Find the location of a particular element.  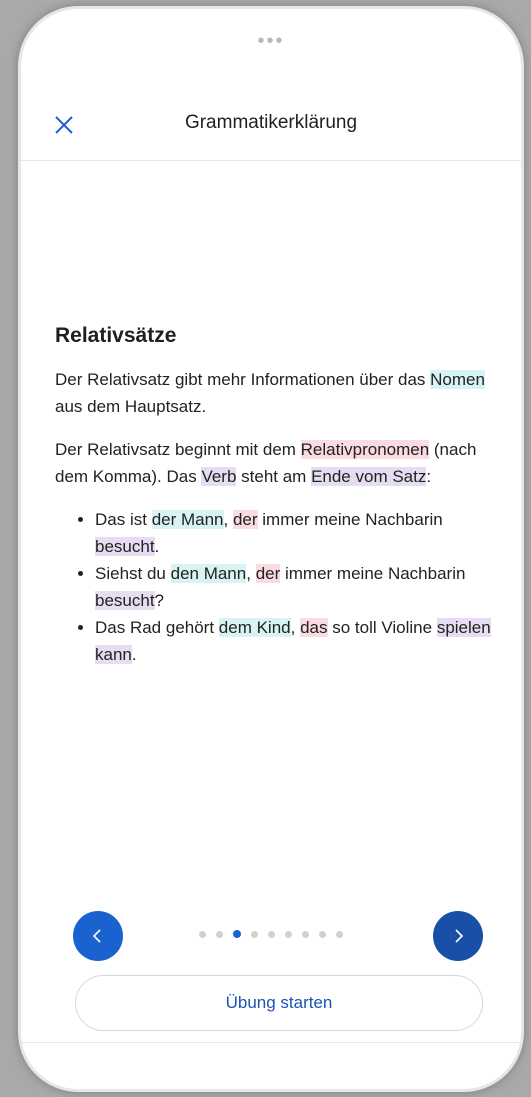

highlight-relative-pronoun: Relativpronomen is located at coordinates (365, 449).